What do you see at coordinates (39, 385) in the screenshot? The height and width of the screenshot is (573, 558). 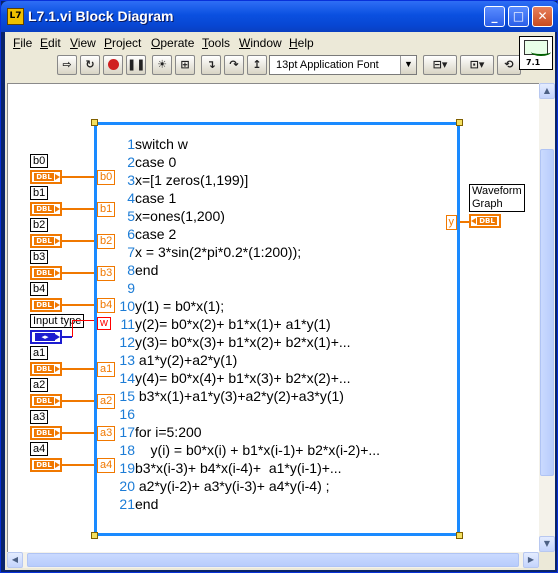 I see `control-label-a2: a2` at bounding box center [39, 385].